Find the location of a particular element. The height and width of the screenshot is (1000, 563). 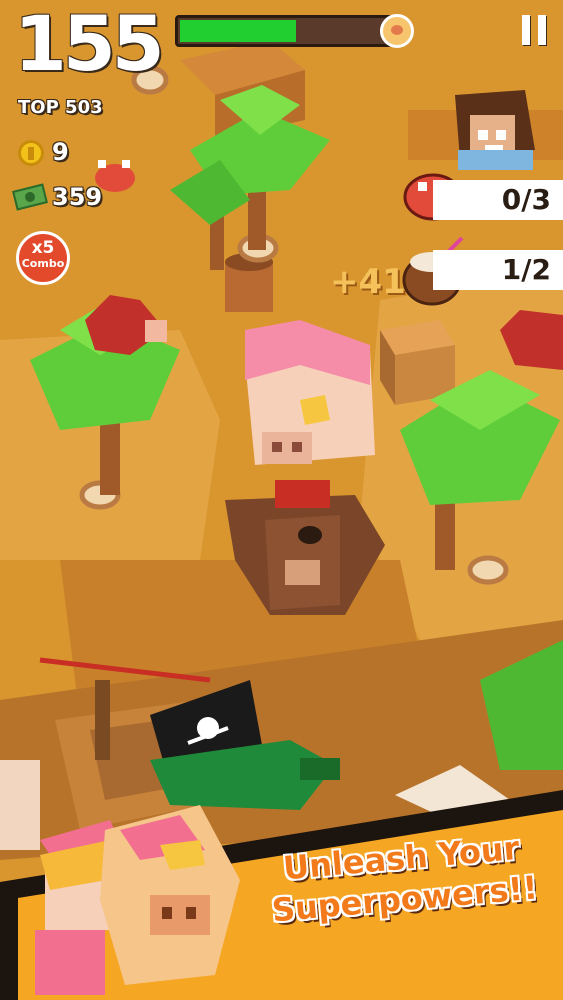

combo-multiplier: x5 is located at coordinates (43, 248).